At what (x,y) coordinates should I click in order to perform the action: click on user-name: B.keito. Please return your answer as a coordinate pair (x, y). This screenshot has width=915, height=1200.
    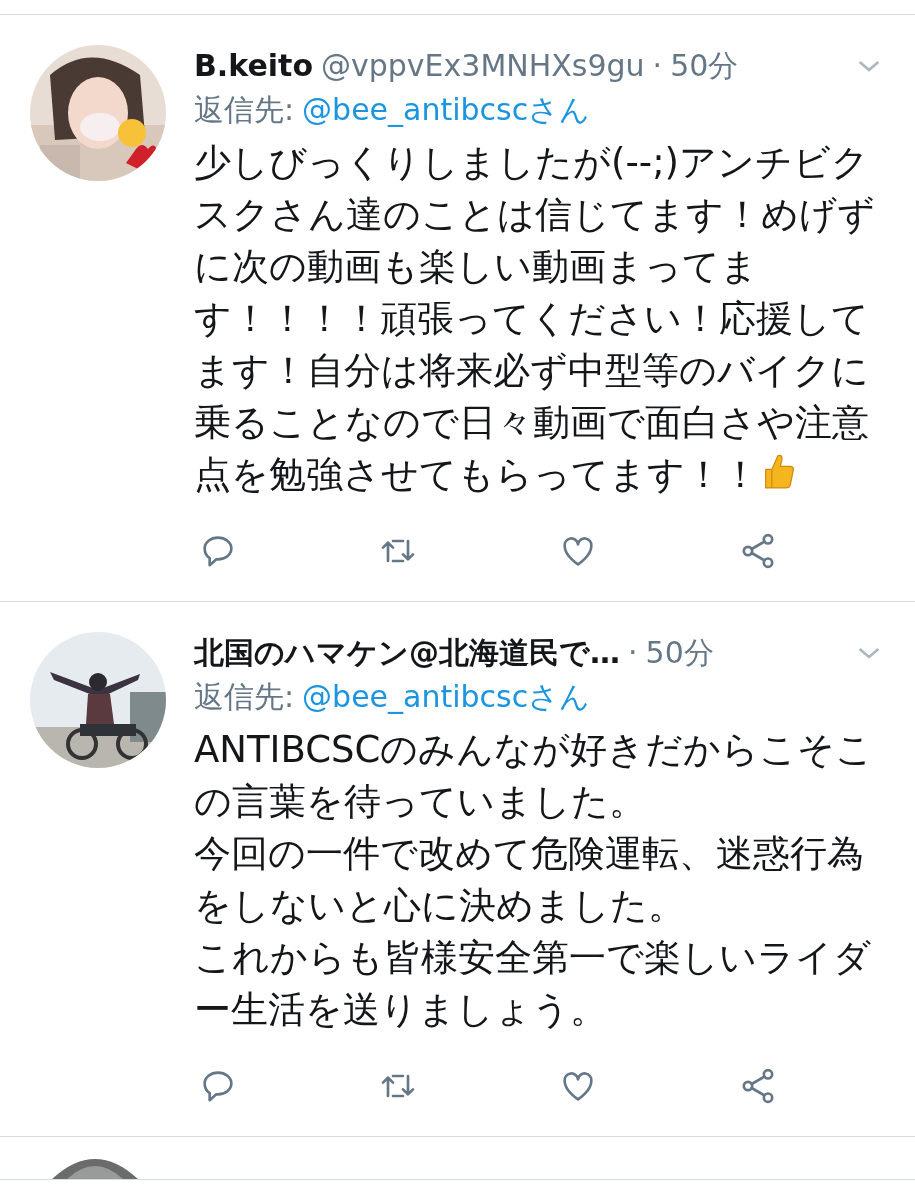
    Looking at the image, I should click on (253, 66).